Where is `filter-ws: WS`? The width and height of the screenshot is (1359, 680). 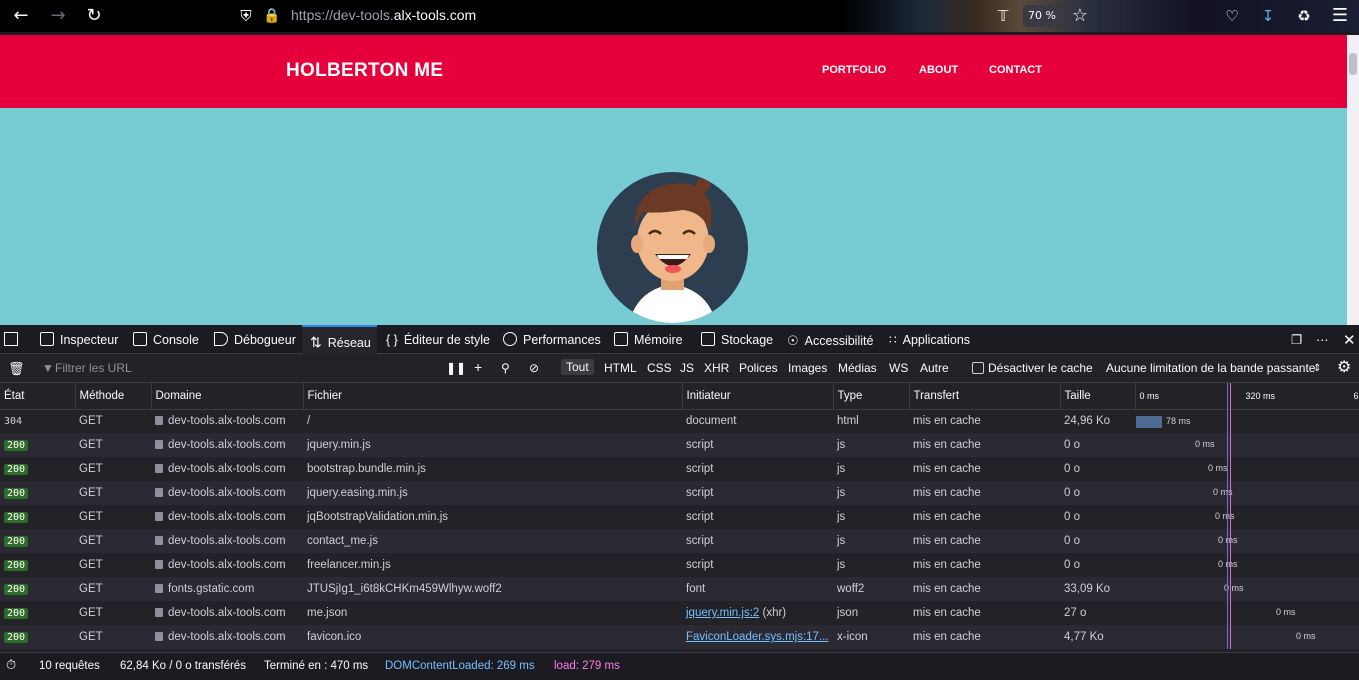 filter-ws: WS is located at coordinates (898, 368).